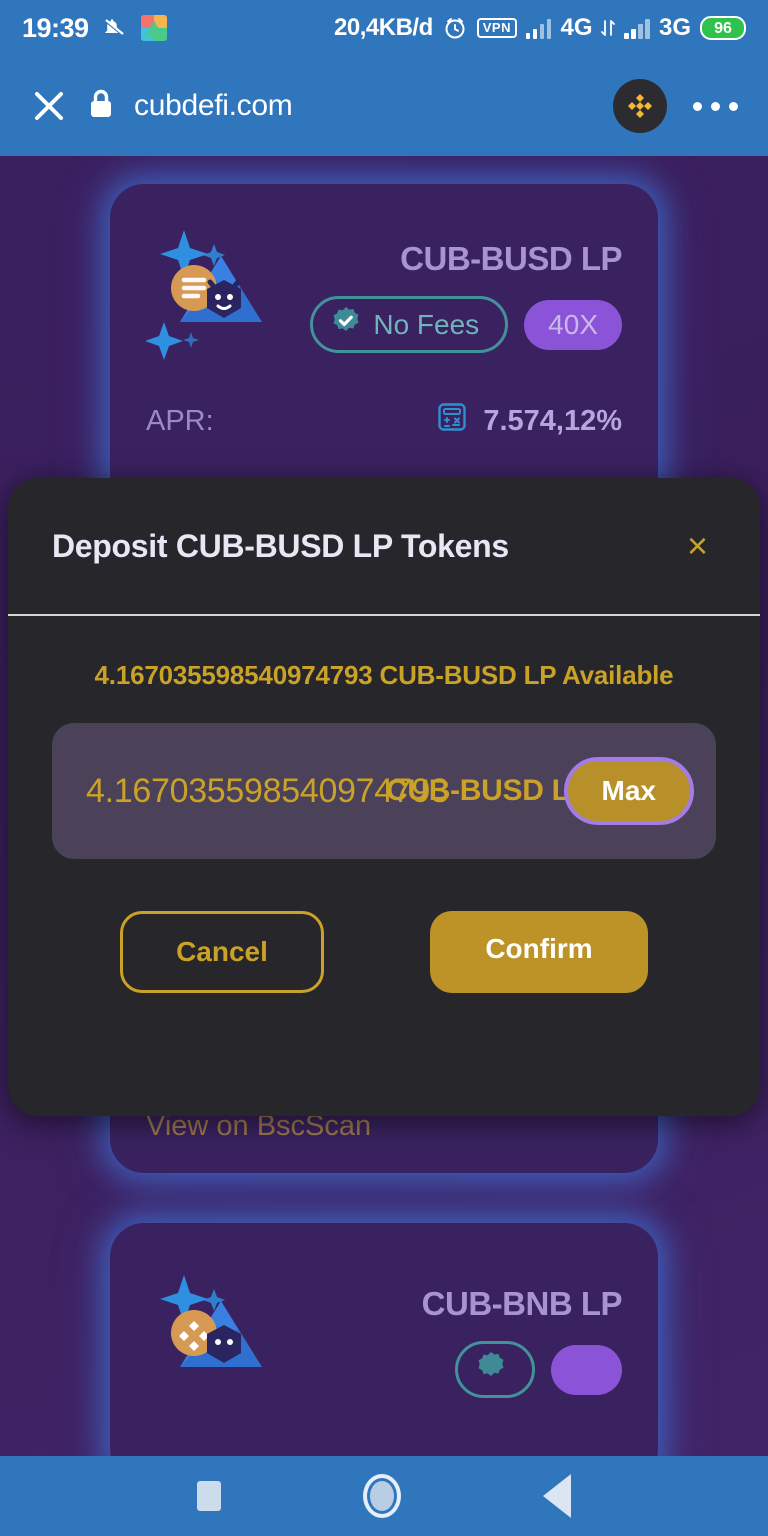 This screenshot has width=768, height=1536. Describe the element at coordinates (455, 28) in the screenshot. I see `alarm-icon` at that location.